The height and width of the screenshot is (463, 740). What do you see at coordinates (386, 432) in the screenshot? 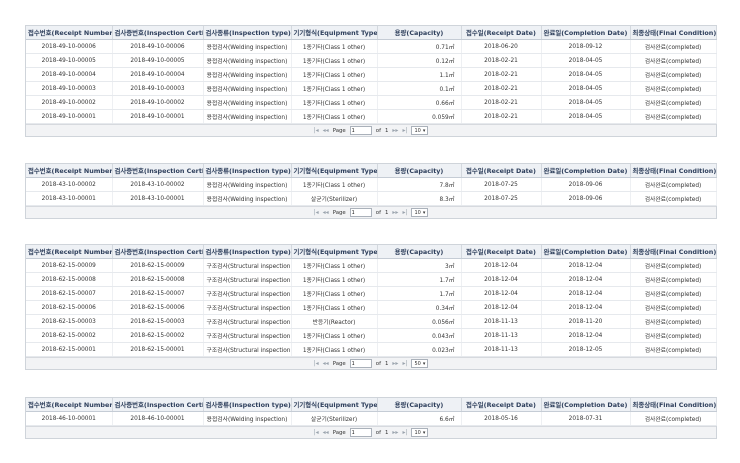
I see `total-pages: 1` at bounding box center [386, 432].